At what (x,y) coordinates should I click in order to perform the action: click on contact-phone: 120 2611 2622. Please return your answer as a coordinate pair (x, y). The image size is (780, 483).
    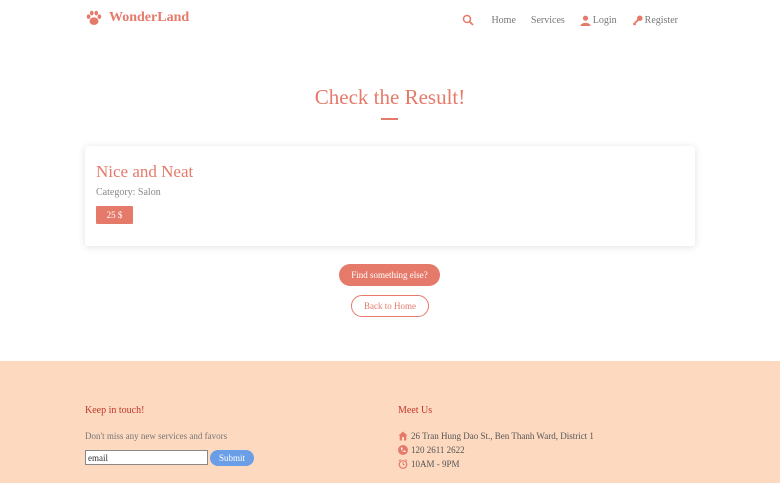
    Looking at the image, I should click on (431, 450).